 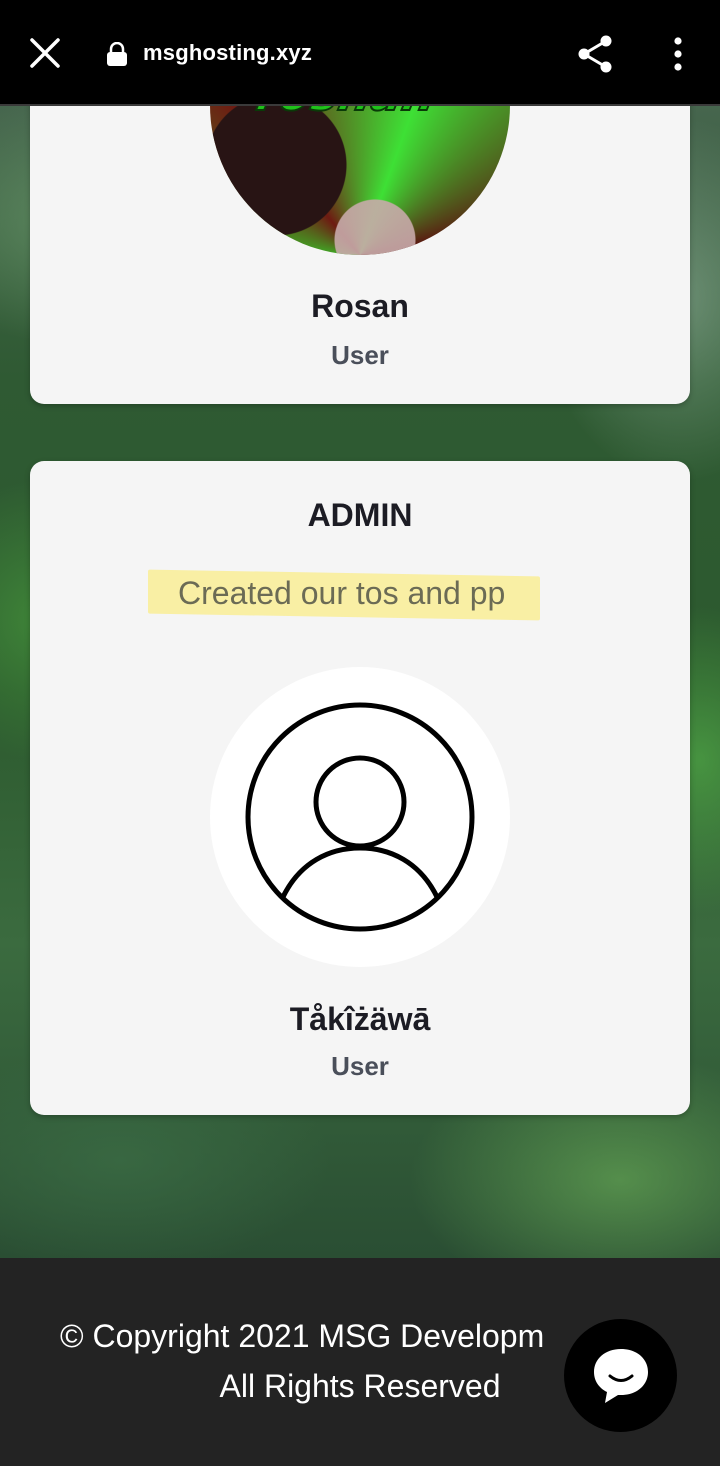 I want to click on browser-top-bar: msghosting.xyz, so click(x=360, y=53).